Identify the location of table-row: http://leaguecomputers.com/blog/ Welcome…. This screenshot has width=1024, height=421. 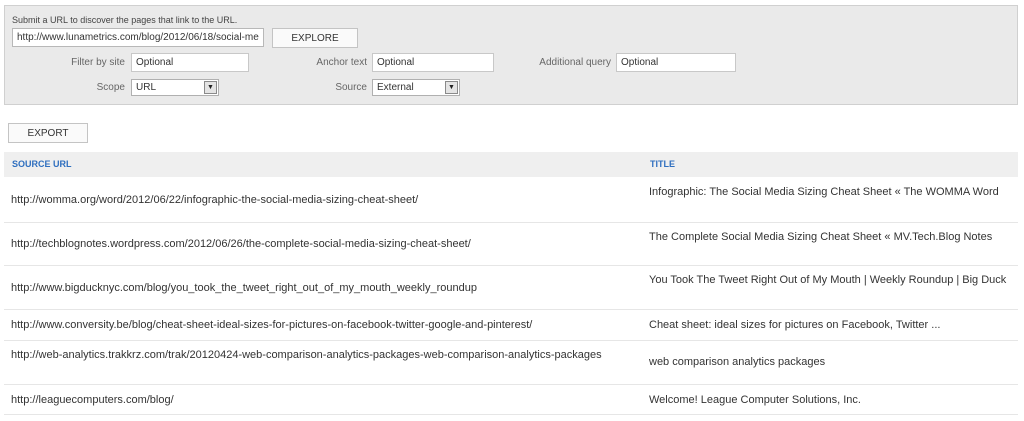
(511, 400).